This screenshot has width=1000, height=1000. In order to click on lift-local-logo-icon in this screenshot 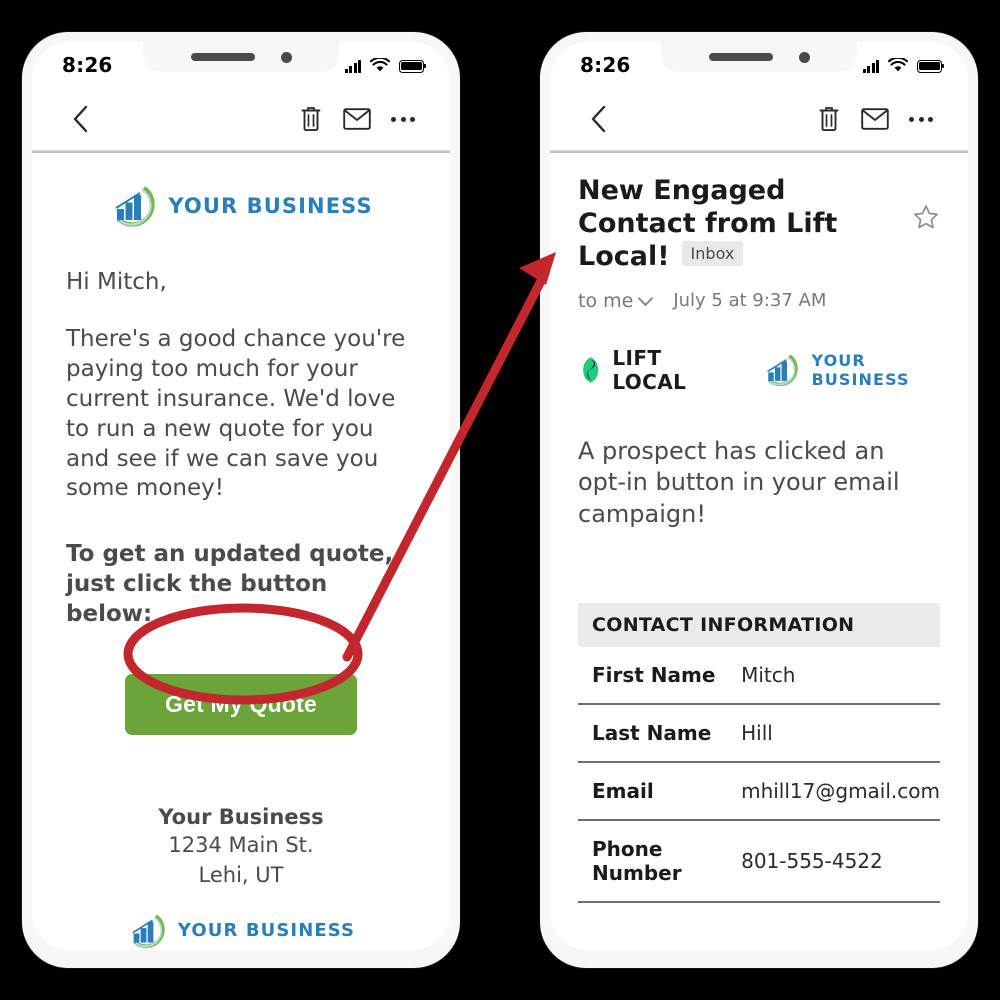, I will do `click(591, 370)`.